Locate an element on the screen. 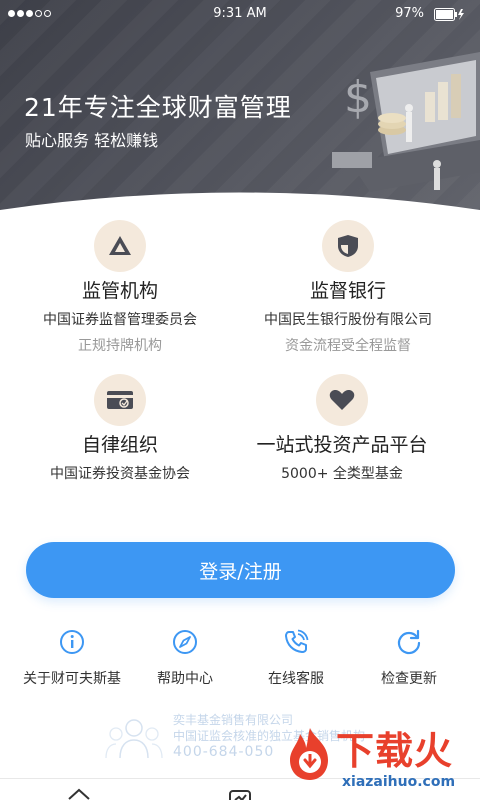 The image size is (480, 800). feature-line1: 中国证券投资基金协会 is located at coordinates (120, 474).